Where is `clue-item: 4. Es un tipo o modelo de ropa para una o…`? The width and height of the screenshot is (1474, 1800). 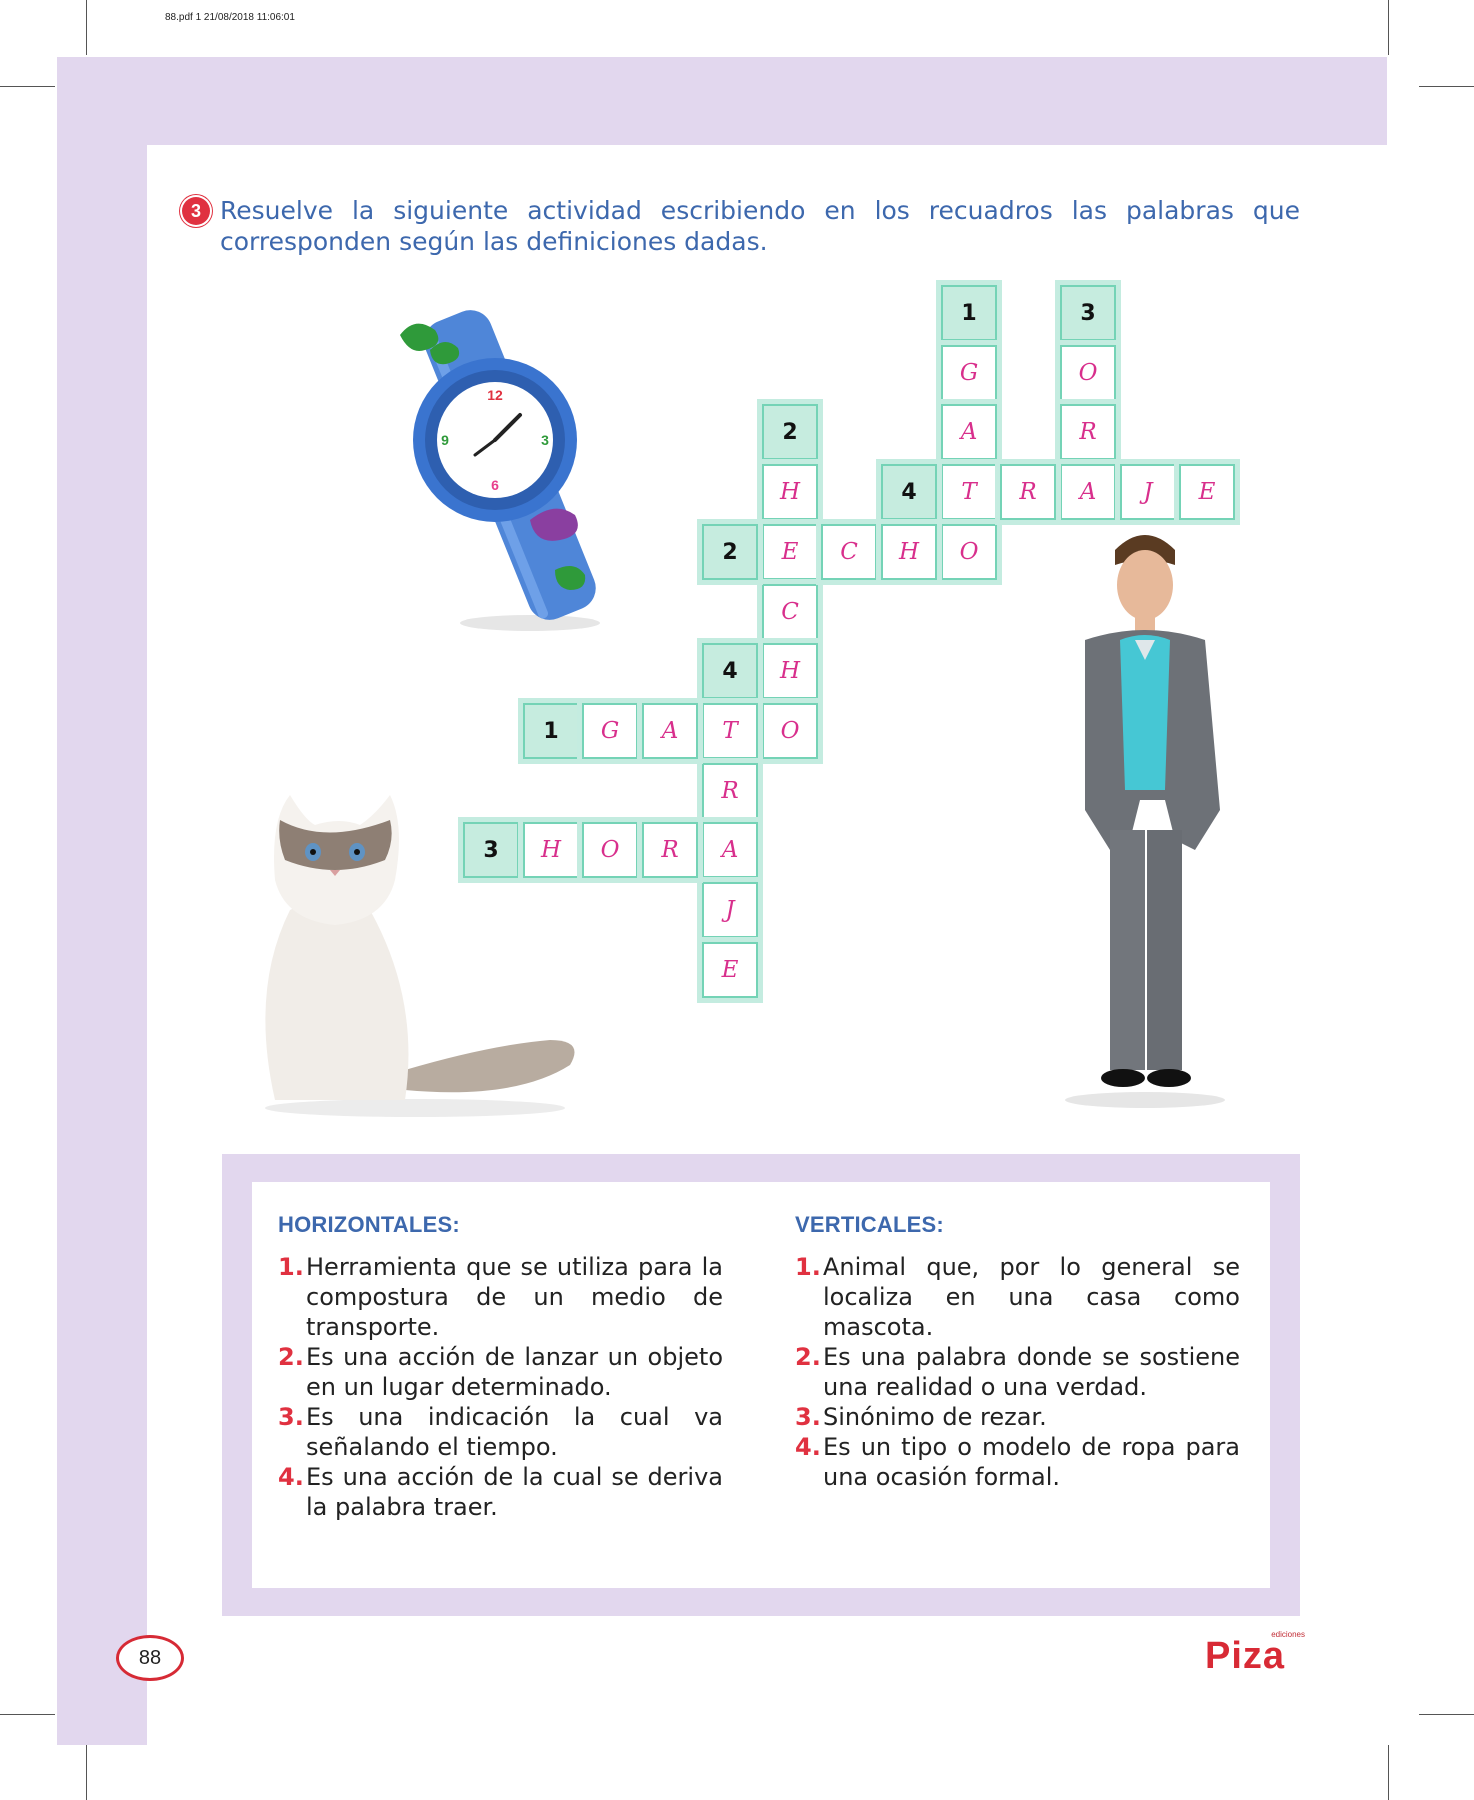
clue-item: 4. Es un tipo o modelo de ropa para una o… is located at coordinates (1017, 1462).